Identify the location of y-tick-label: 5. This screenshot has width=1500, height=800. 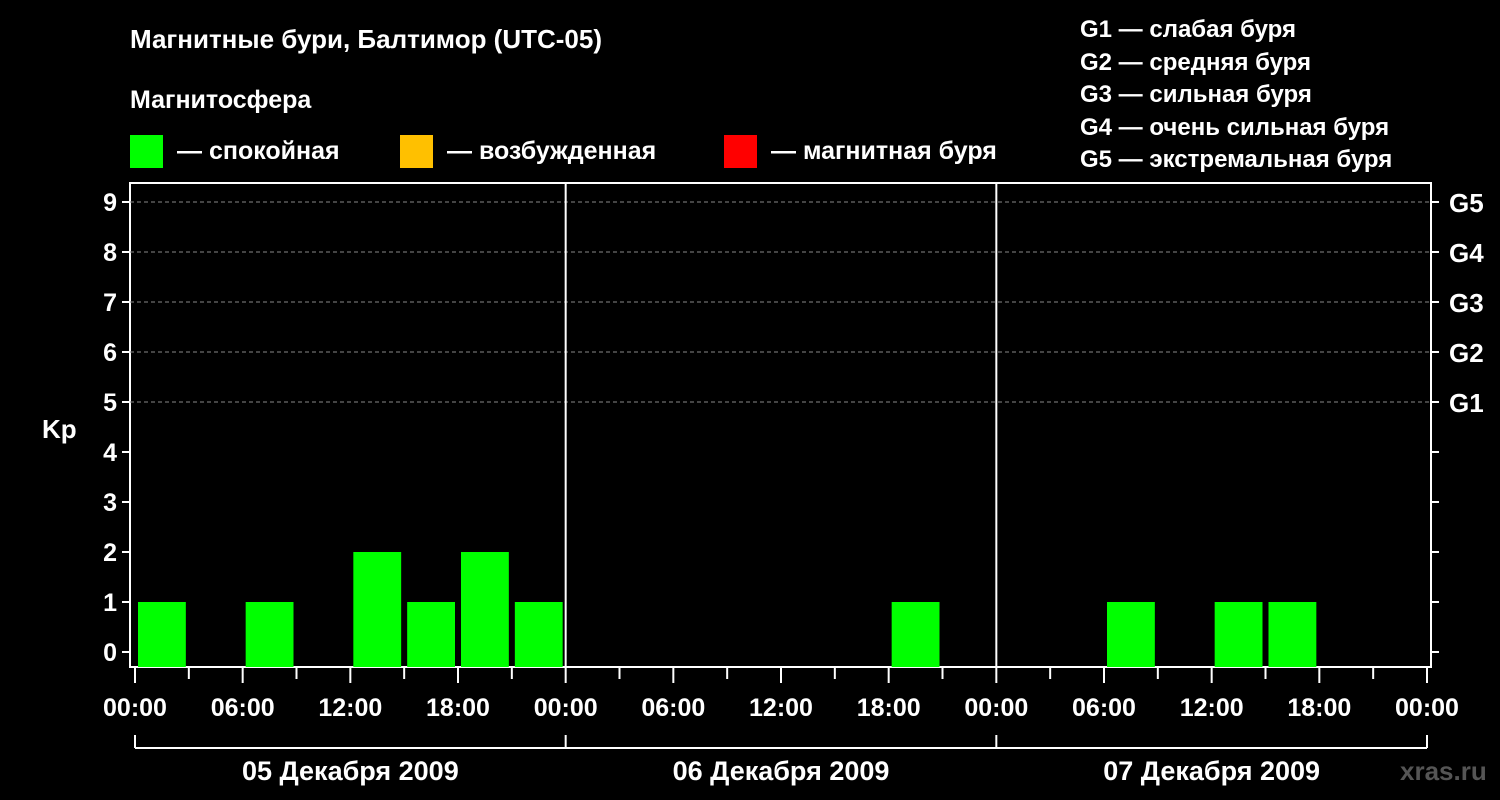
(110, 403).